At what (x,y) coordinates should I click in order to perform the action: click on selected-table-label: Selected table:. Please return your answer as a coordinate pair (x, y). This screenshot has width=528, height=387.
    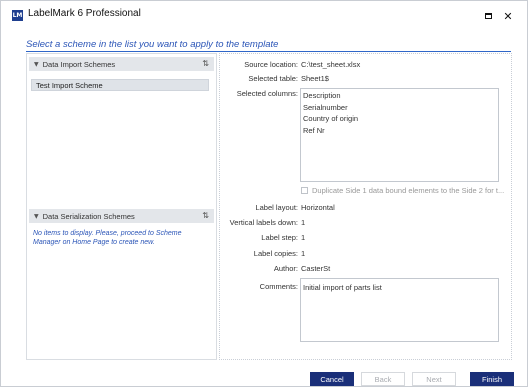
    Looking at the image, I should click on (273, 78).